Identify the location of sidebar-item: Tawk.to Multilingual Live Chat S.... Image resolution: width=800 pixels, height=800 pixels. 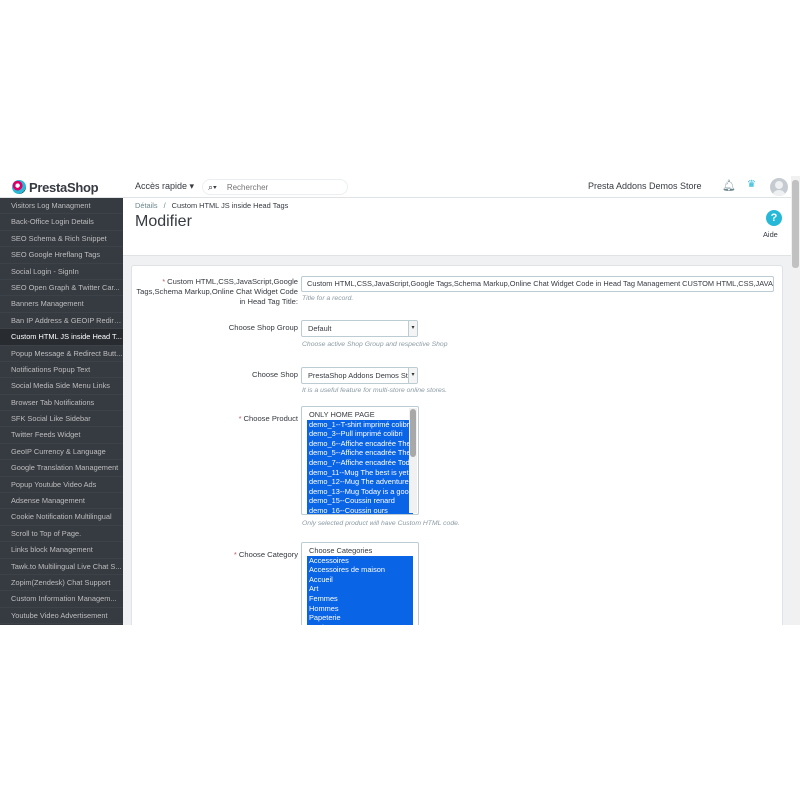
(61, 567).